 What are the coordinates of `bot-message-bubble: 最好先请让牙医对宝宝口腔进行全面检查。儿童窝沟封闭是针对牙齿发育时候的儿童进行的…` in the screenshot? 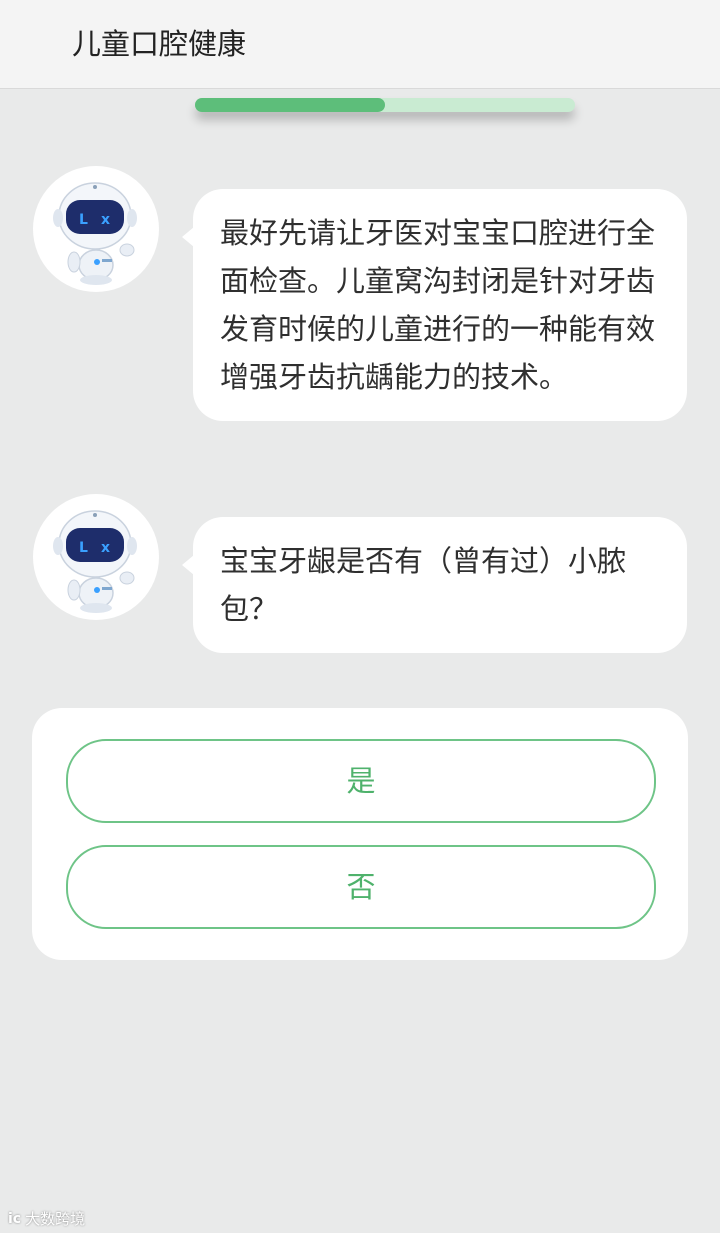 It's located at (434, 305).